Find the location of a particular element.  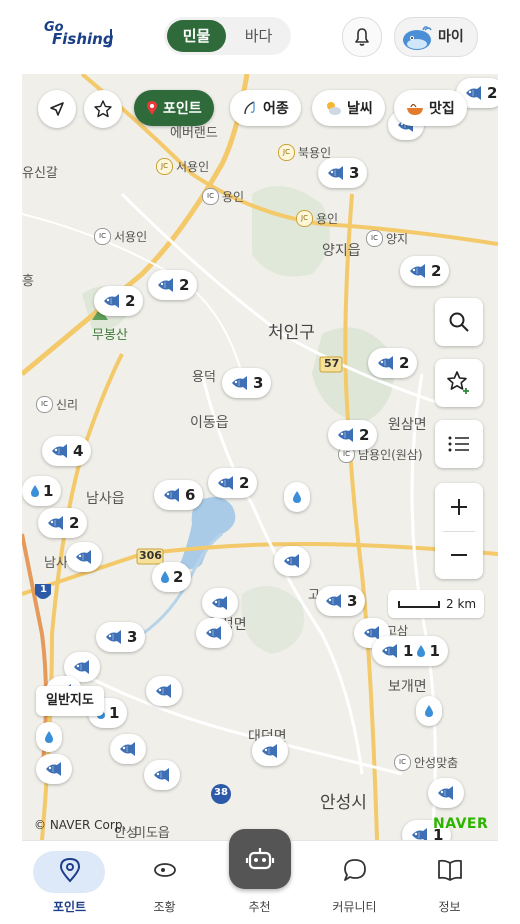

water-point-marker: 2 is located at coordinates (172, 577).